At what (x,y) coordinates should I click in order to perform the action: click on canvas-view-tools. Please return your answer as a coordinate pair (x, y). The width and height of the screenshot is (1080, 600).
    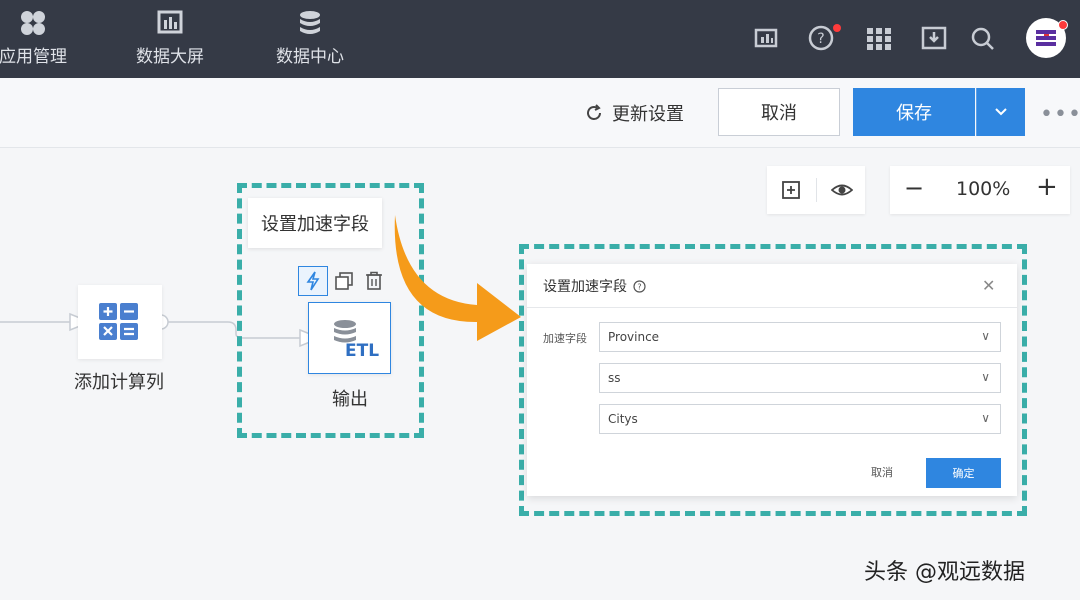
    Looking at the image, I should click on (816, 190).